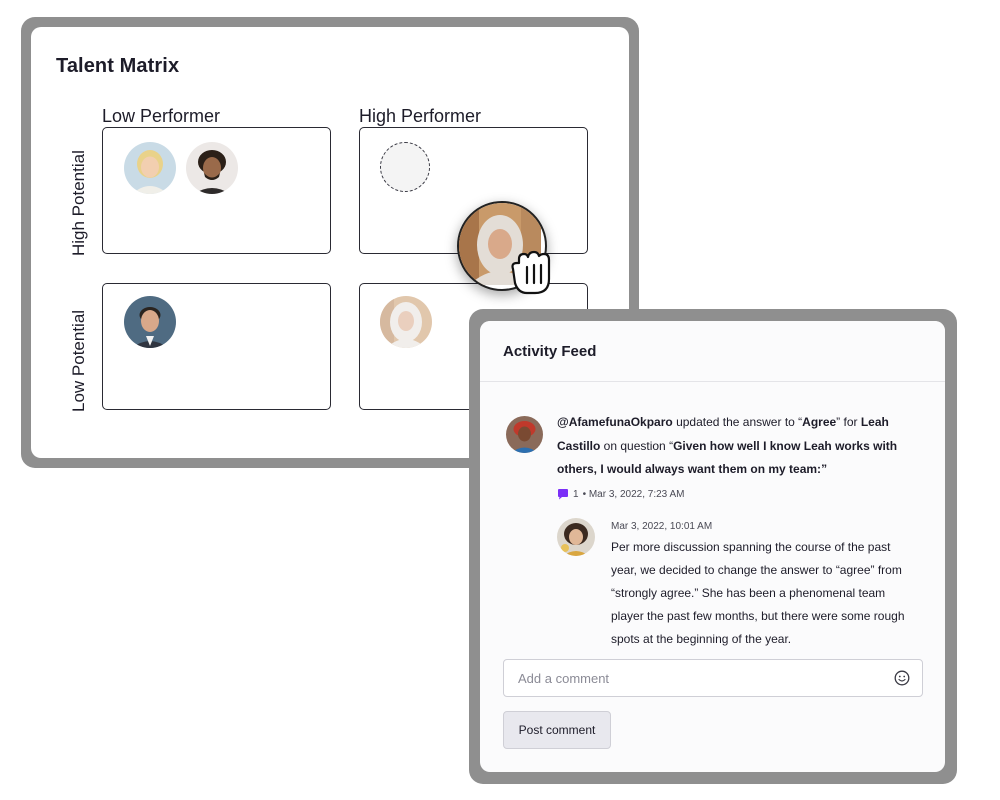 The height and width of the screenshot is (800, 1000). I want to click on entry-action: updated the answer to “, so click(737, 422).